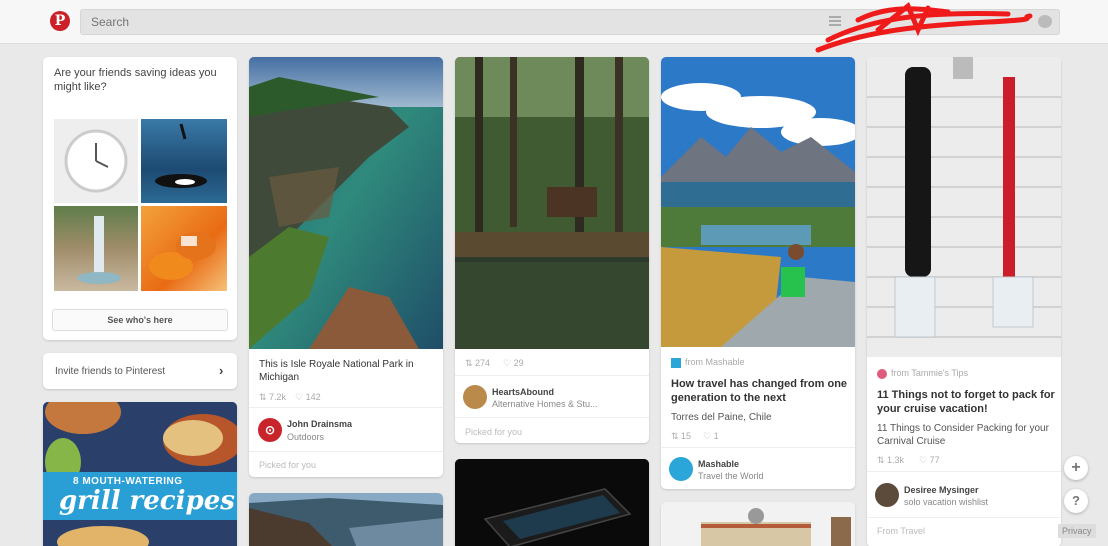 Image resolution: width=1108 pixels, height=546 pixels. I want to click on pin-source: from Mashable, so click(708, 362).